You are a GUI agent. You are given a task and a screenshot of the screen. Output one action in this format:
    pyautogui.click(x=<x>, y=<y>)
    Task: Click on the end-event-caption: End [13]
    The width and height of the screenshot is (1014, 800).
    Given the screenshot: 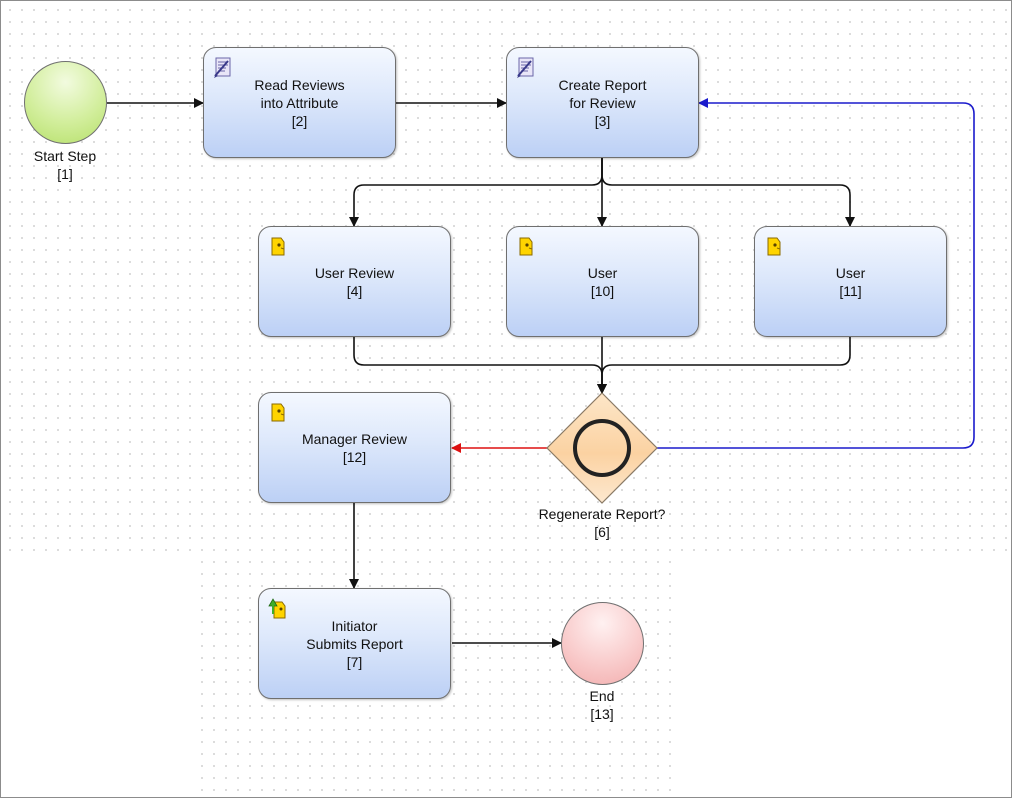 What is the action you would take?
    pyautogui.click(x=602, y=705)
    